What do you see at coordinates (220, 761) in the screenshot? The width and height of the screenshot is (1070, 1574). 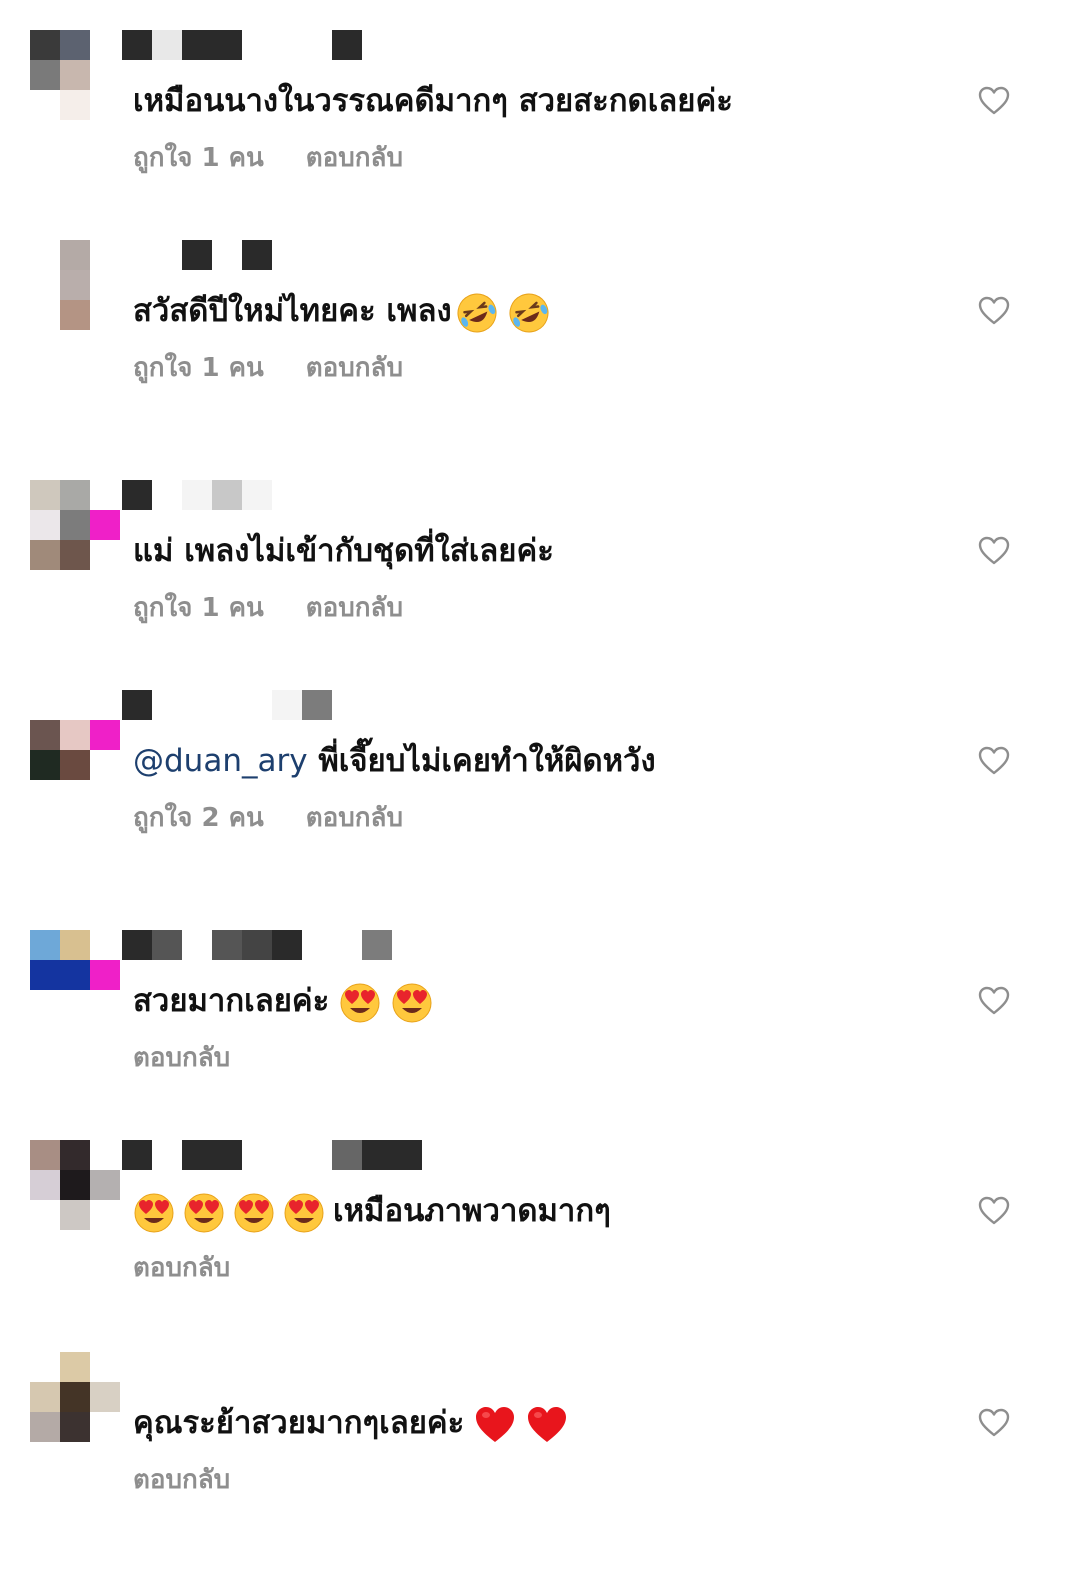 I see `mention-link: @duan_ary` at bounding box center [220, 761].